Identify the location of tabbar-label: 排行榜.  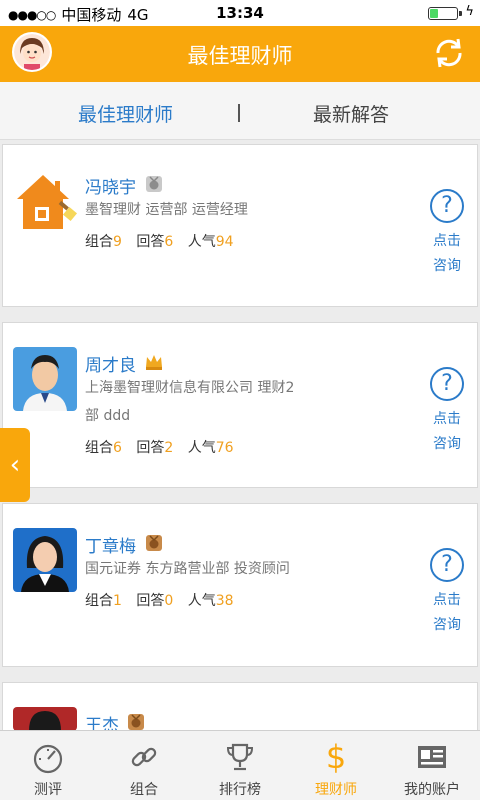
(240, 790).